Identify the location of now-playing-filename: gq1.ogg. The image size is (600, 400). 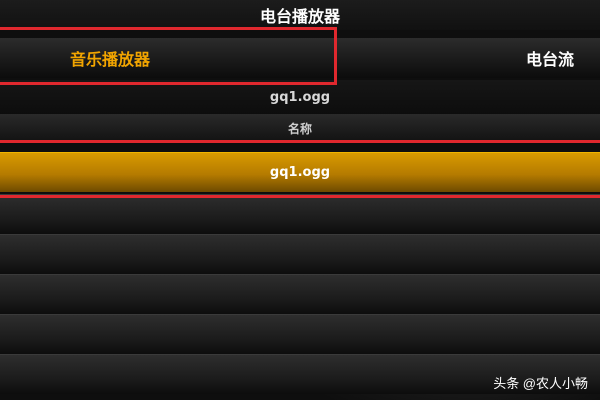
(300, 97).